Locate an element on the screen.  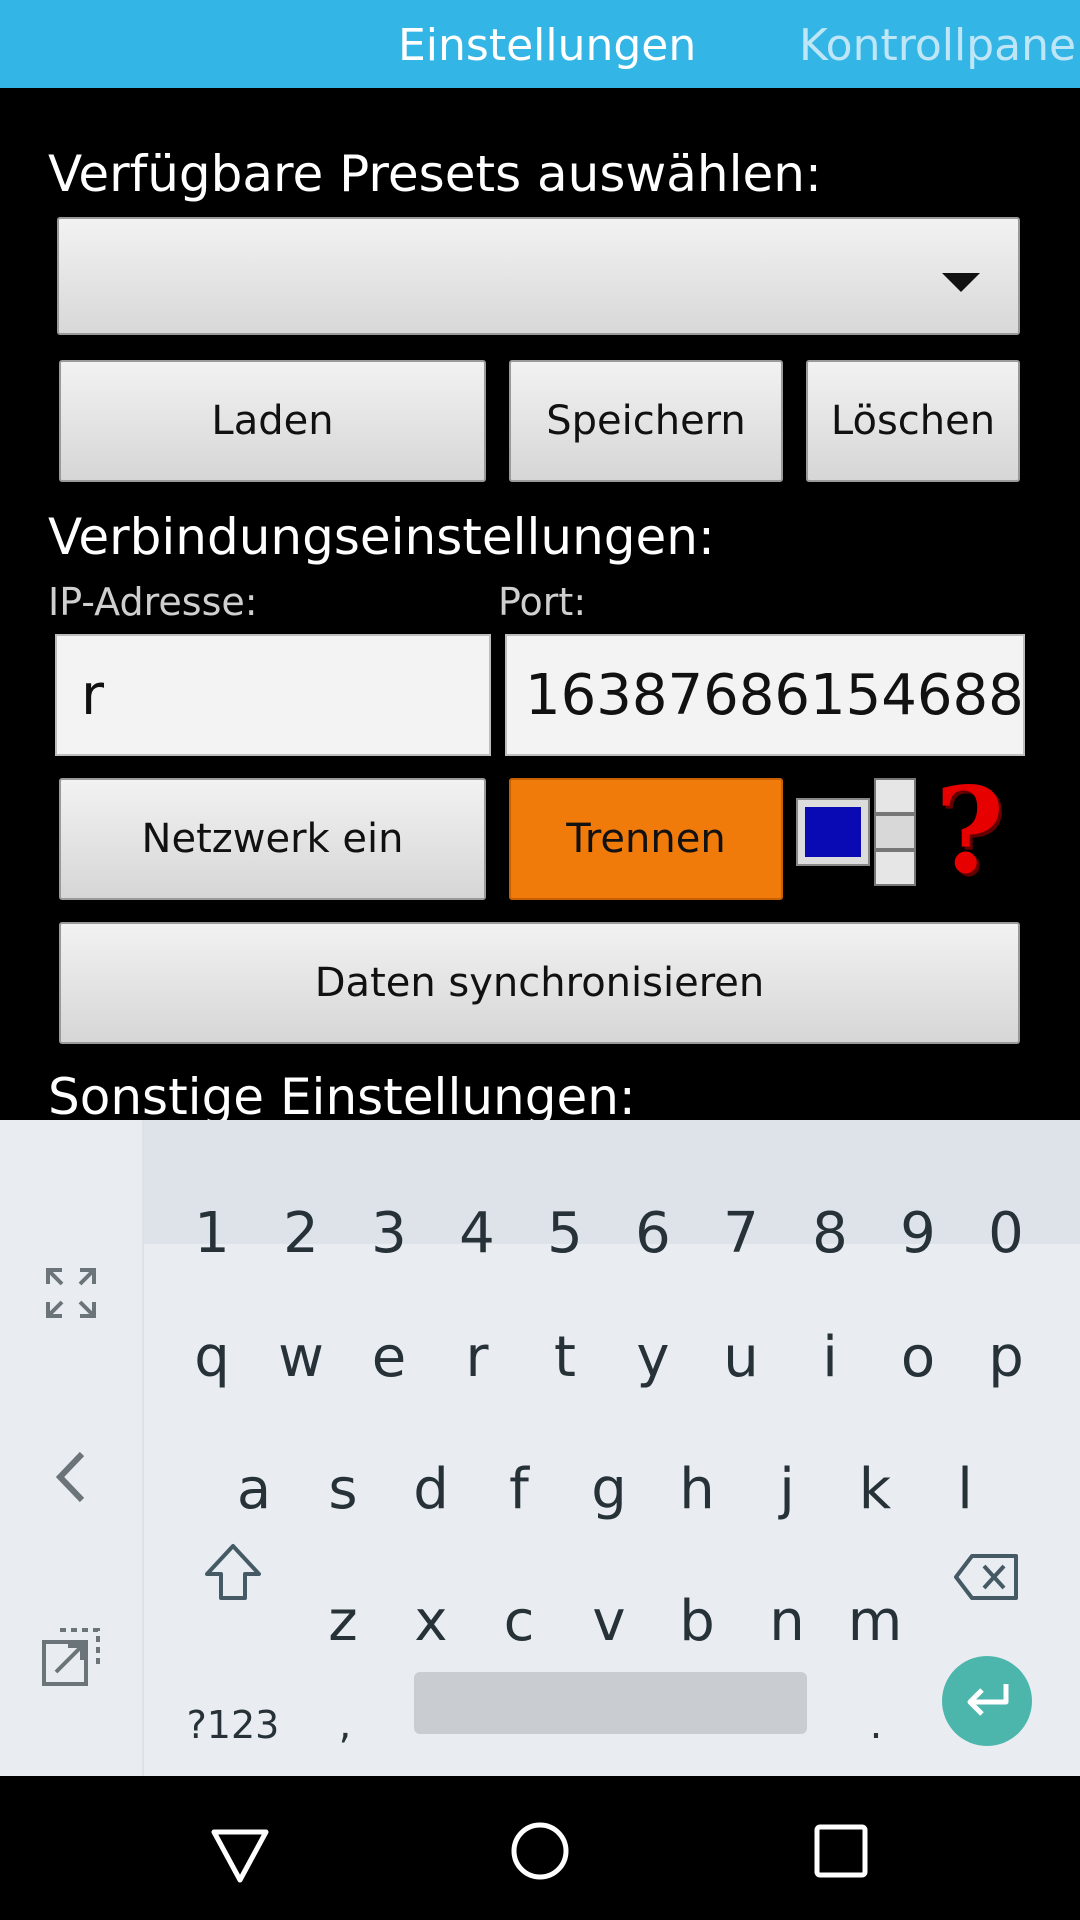
enter-key is located at coordinates (987, 1701).